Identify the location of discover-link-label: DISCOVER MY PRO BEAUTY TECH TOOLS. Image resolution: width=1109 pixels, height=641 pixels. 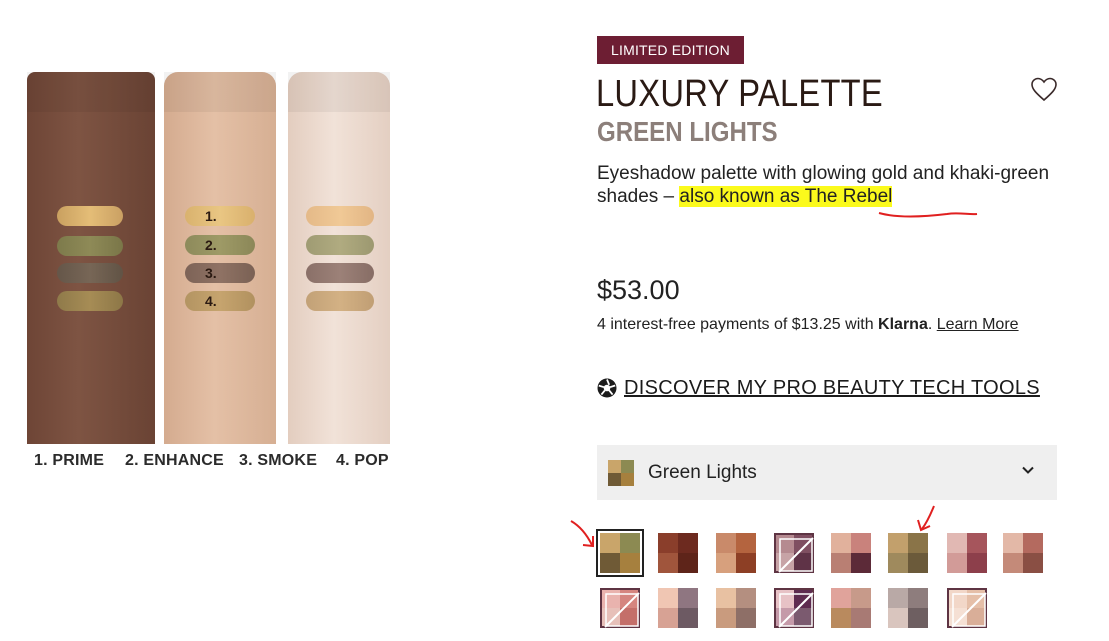
(832, 387).